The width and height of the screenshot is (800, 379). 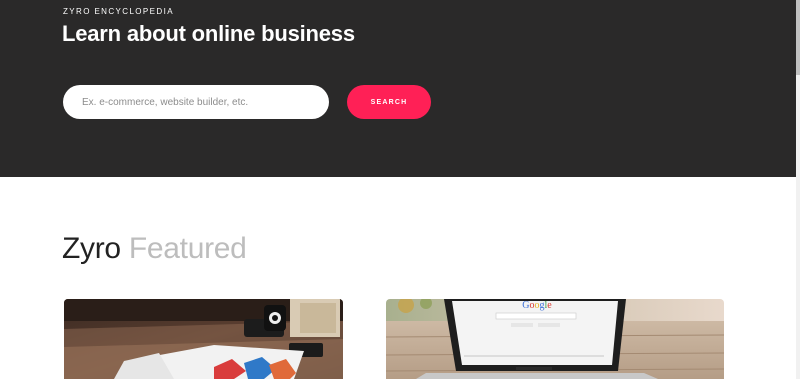 I want to click on laptop-photo: Google, so click(x=555, y=339).